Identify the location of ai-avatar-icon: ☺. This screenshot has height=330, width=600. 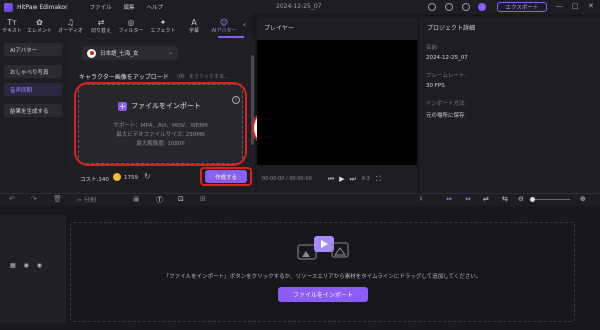
(224, 22).